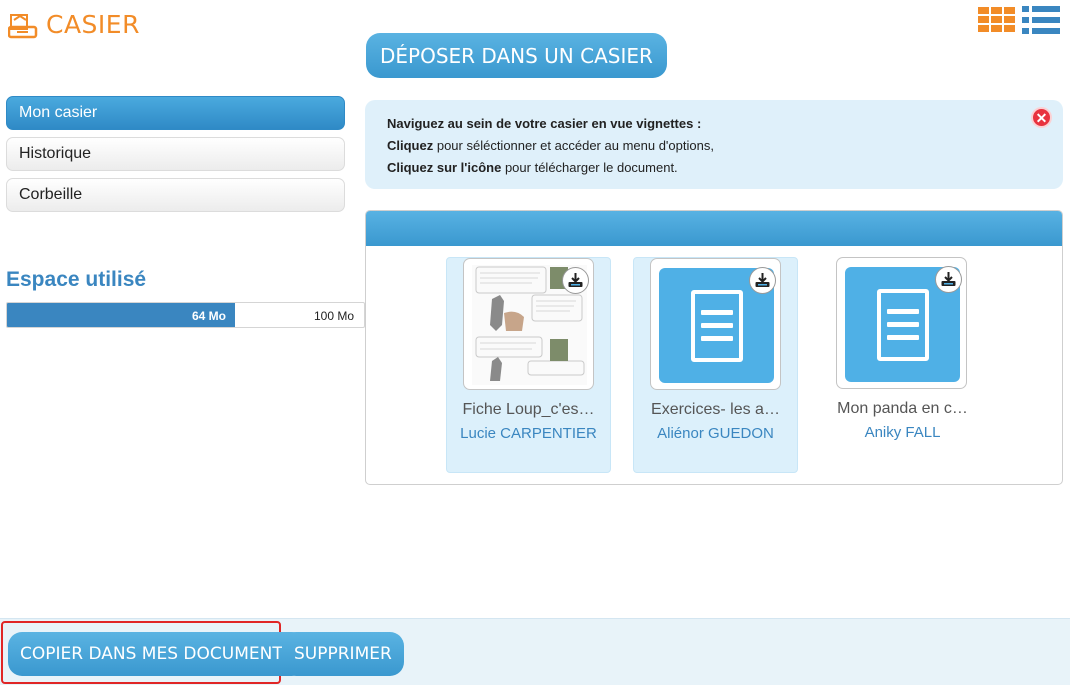  I want to click on sidebar-item-mon-casier: Mon casier, so click(175, 113).